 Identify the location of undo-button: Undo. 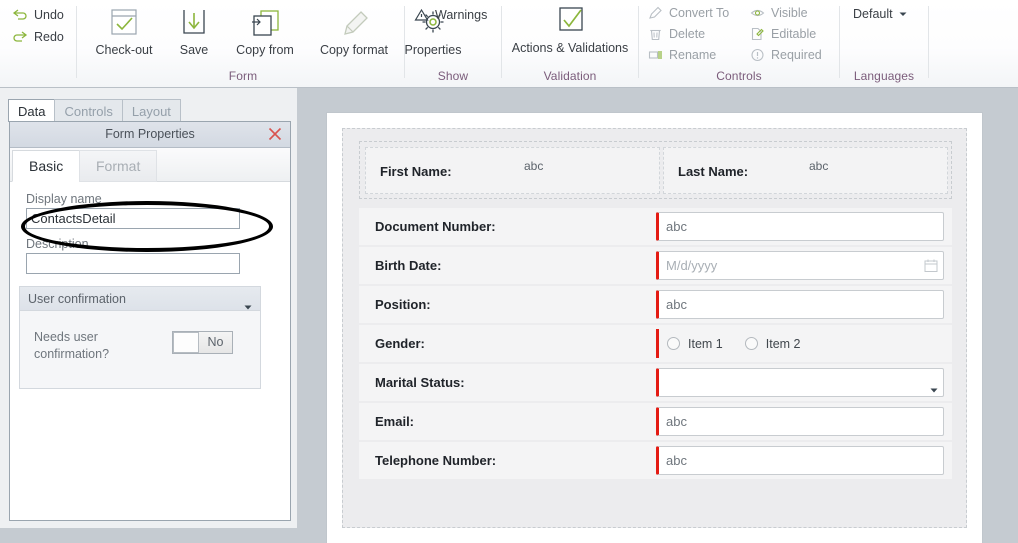
(38, 15).